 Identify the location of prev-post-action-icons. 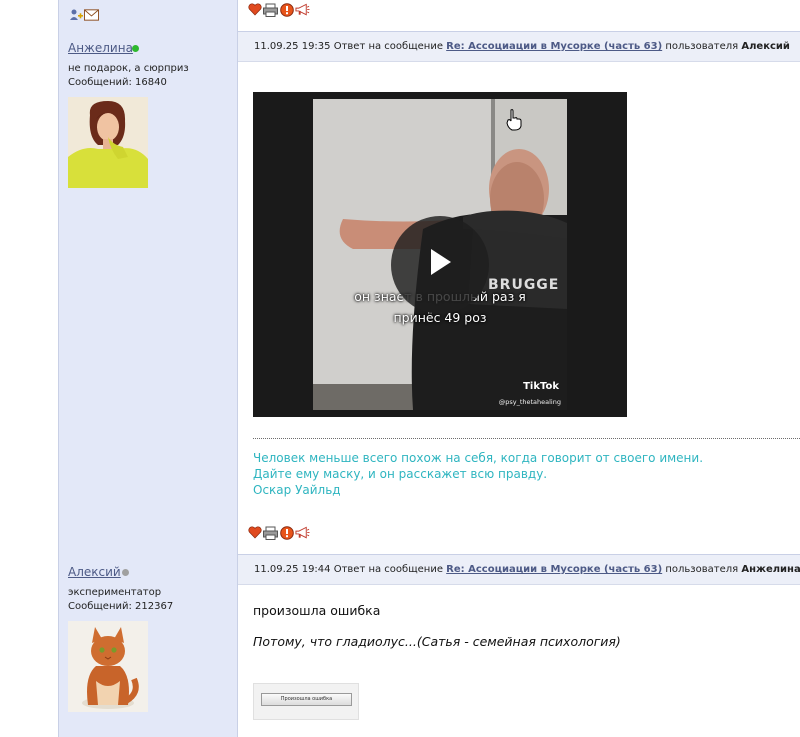
(278, 9).